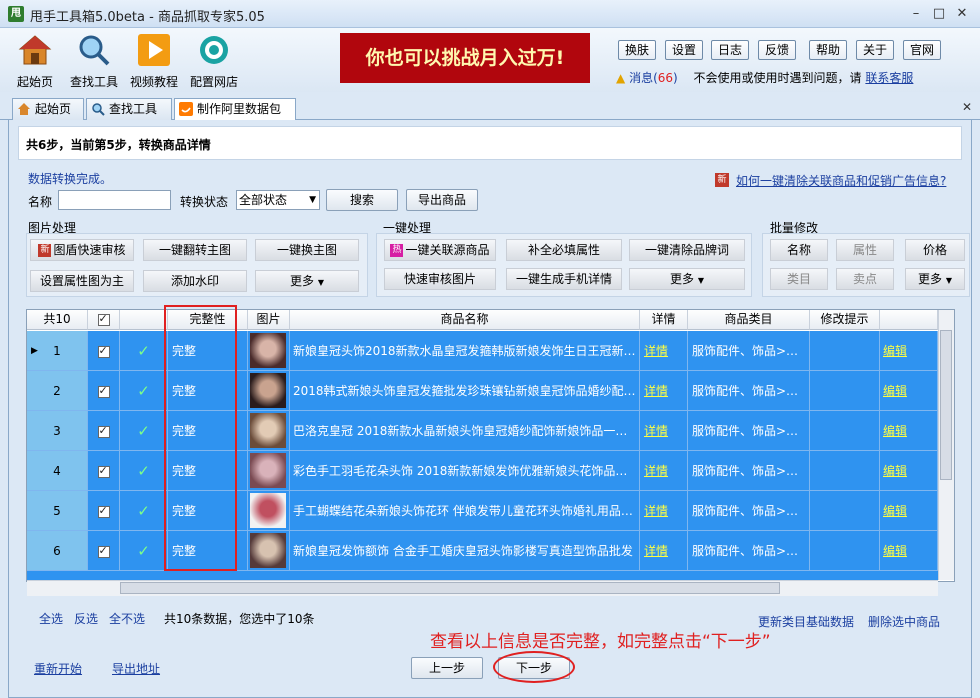 The width and height of the screenshot is (980, 698). I want to click on col-header-hint: 修改提示, so click(845, 320).